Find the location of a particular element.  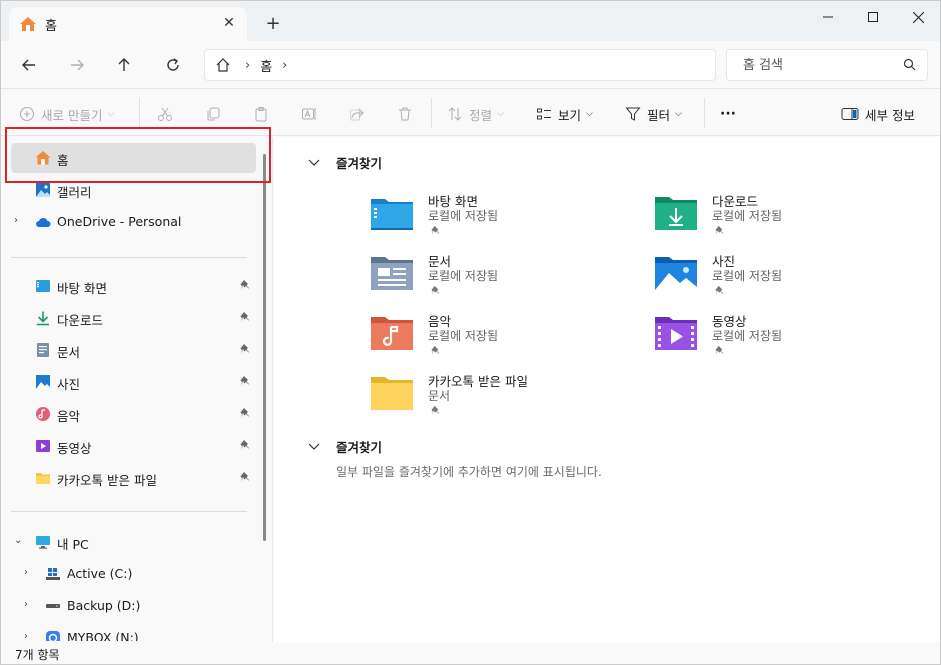

search-box is located at coordinates (827, 65).